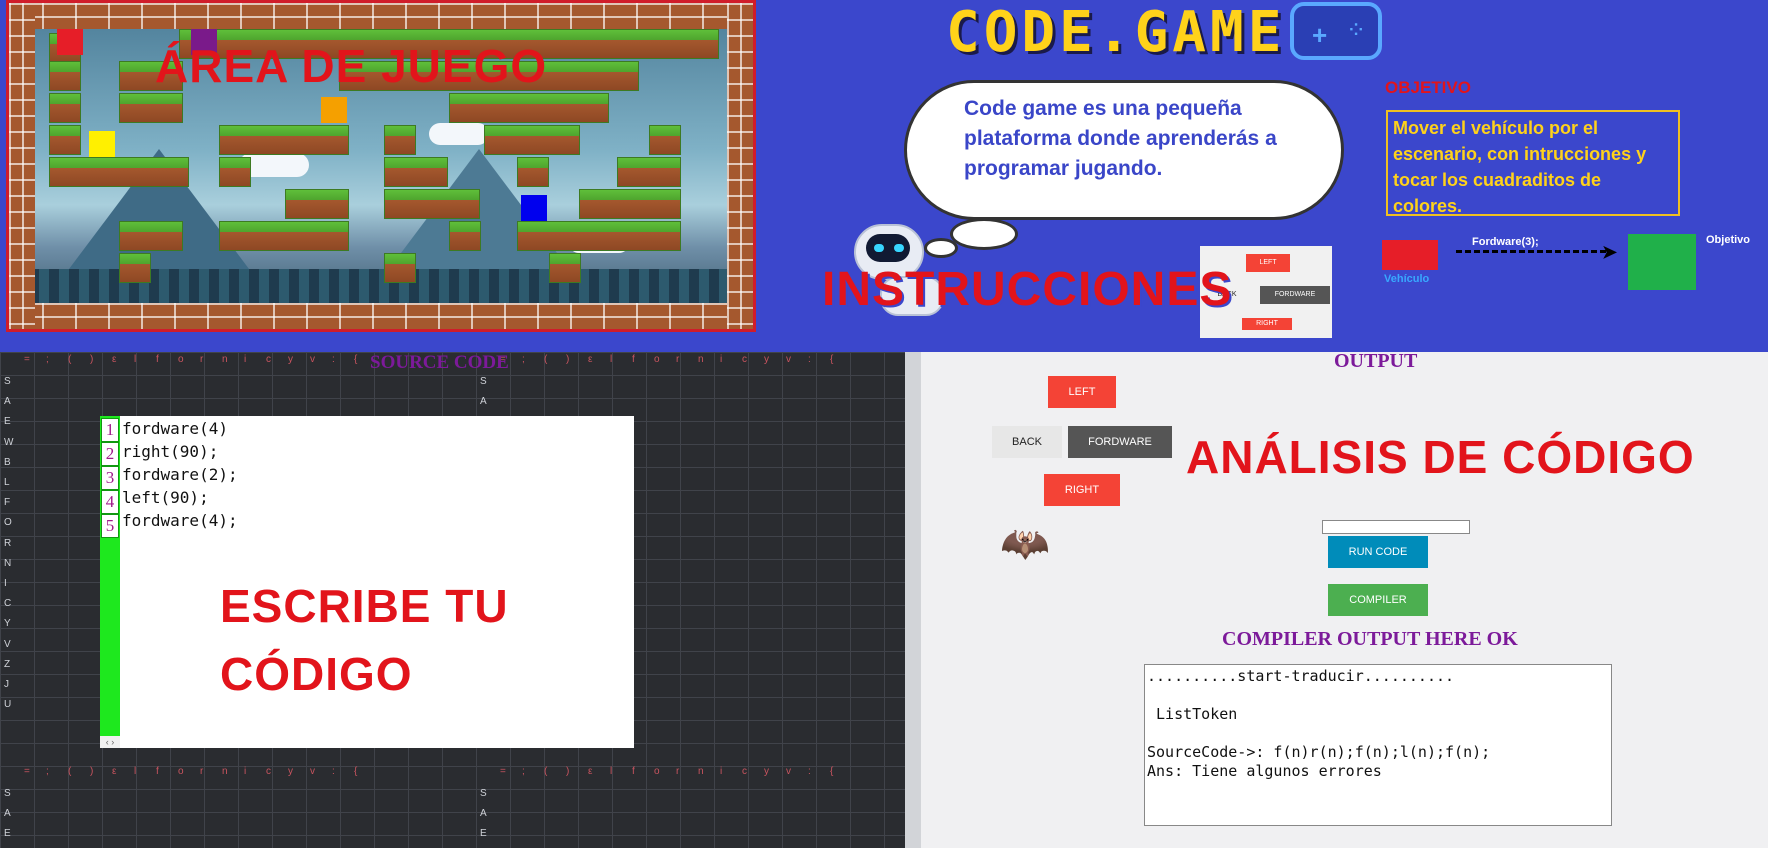 The height and width of the screenshot is (848, 1768). Describe the element at coordinates (7, 503) in the screenshot. I see `grid-row-symbol: F` at that location.